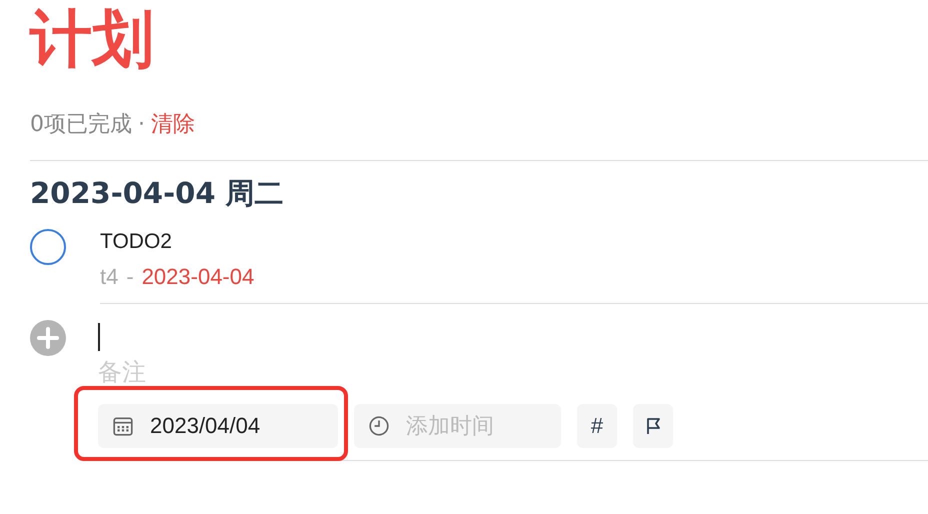  I want to click on clock-icon, so click(379, 426).